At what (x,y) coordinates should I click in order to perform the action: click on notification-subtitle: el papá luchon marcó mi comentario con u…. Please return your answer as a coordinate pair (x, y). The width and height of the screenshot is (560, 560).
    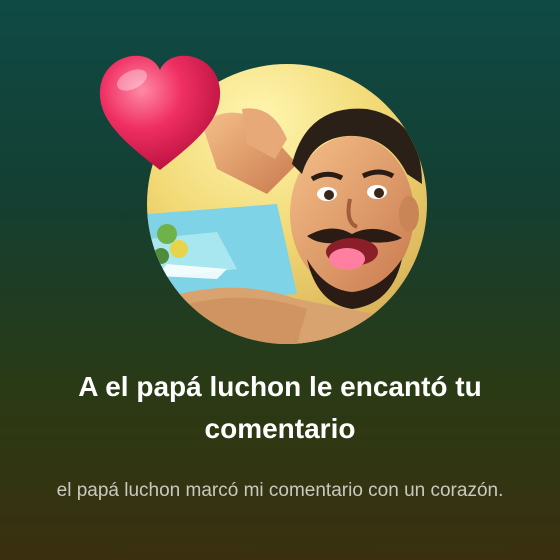
    Looking at the image, I should click on (280, 490).